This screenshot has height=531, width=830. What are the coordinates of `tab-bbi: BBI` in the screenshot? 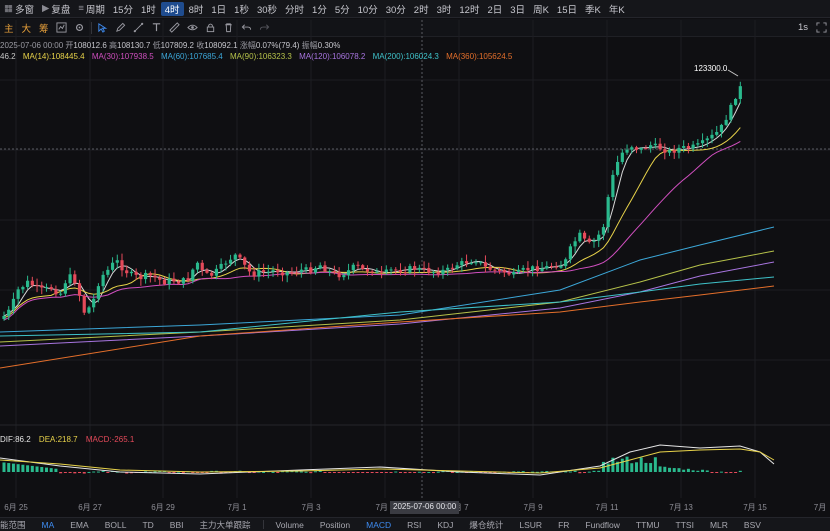 It's located at (177, 525).